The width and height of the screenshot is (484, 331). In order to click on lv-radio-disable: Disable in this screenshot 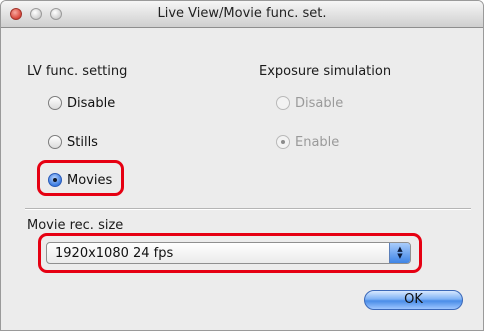, I will do `click(81, 103)`.